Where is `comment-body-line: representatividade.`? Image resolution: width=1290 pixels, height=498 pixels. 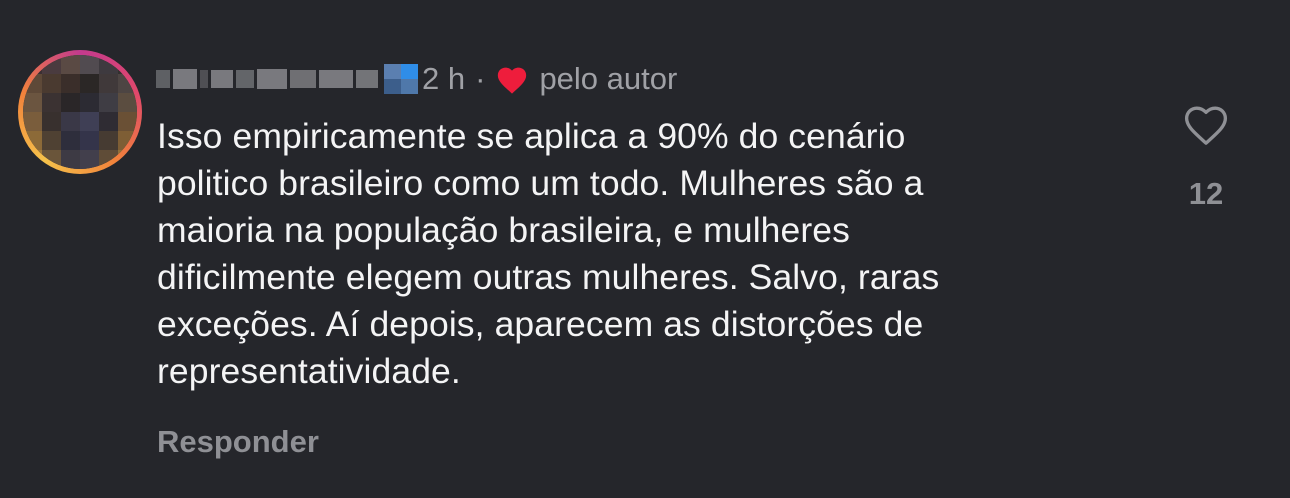 comment-body-line: representatividade. is located at coordinates (309, 371).